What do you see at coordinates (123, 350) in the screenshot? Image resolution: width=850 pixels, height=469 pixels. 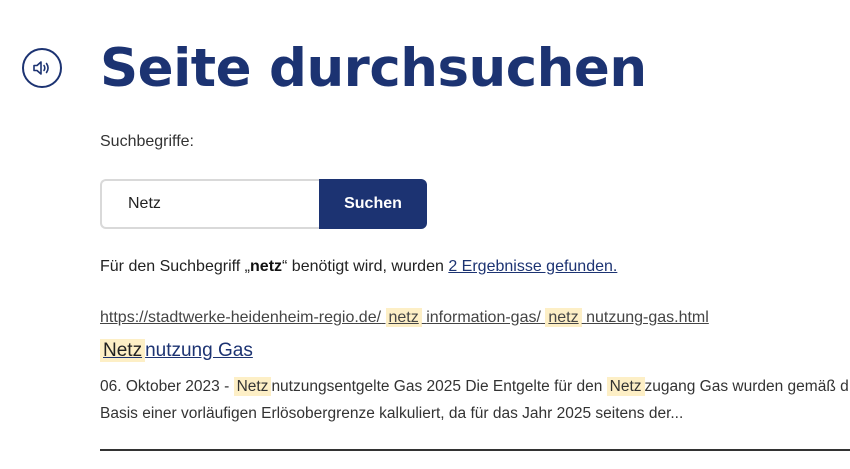 I see `title-highlight: Netz` at bounding box center [123, 350].